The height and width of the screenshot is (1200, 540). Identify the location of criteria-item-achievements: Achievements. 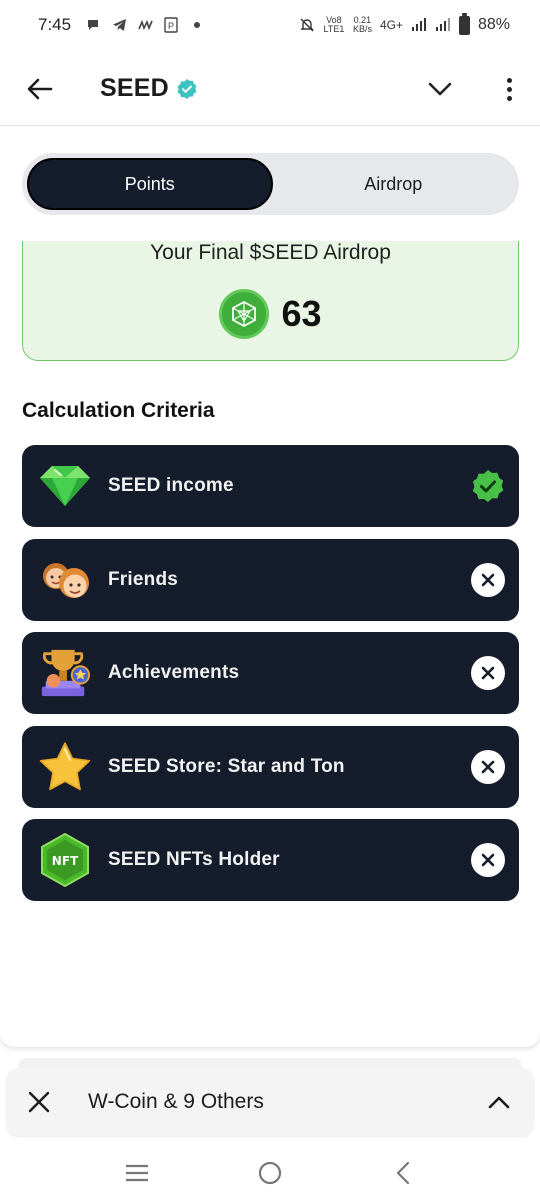
(270, 673).